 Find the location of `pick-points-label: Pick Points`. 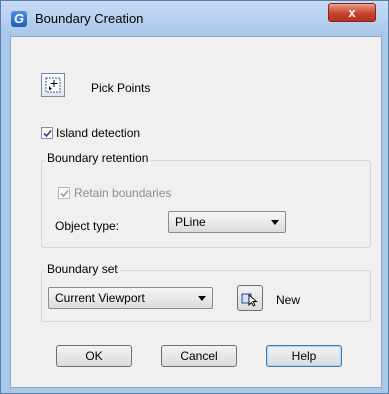

pick-points-label: Pick Points is located at coordinates (121, 88).